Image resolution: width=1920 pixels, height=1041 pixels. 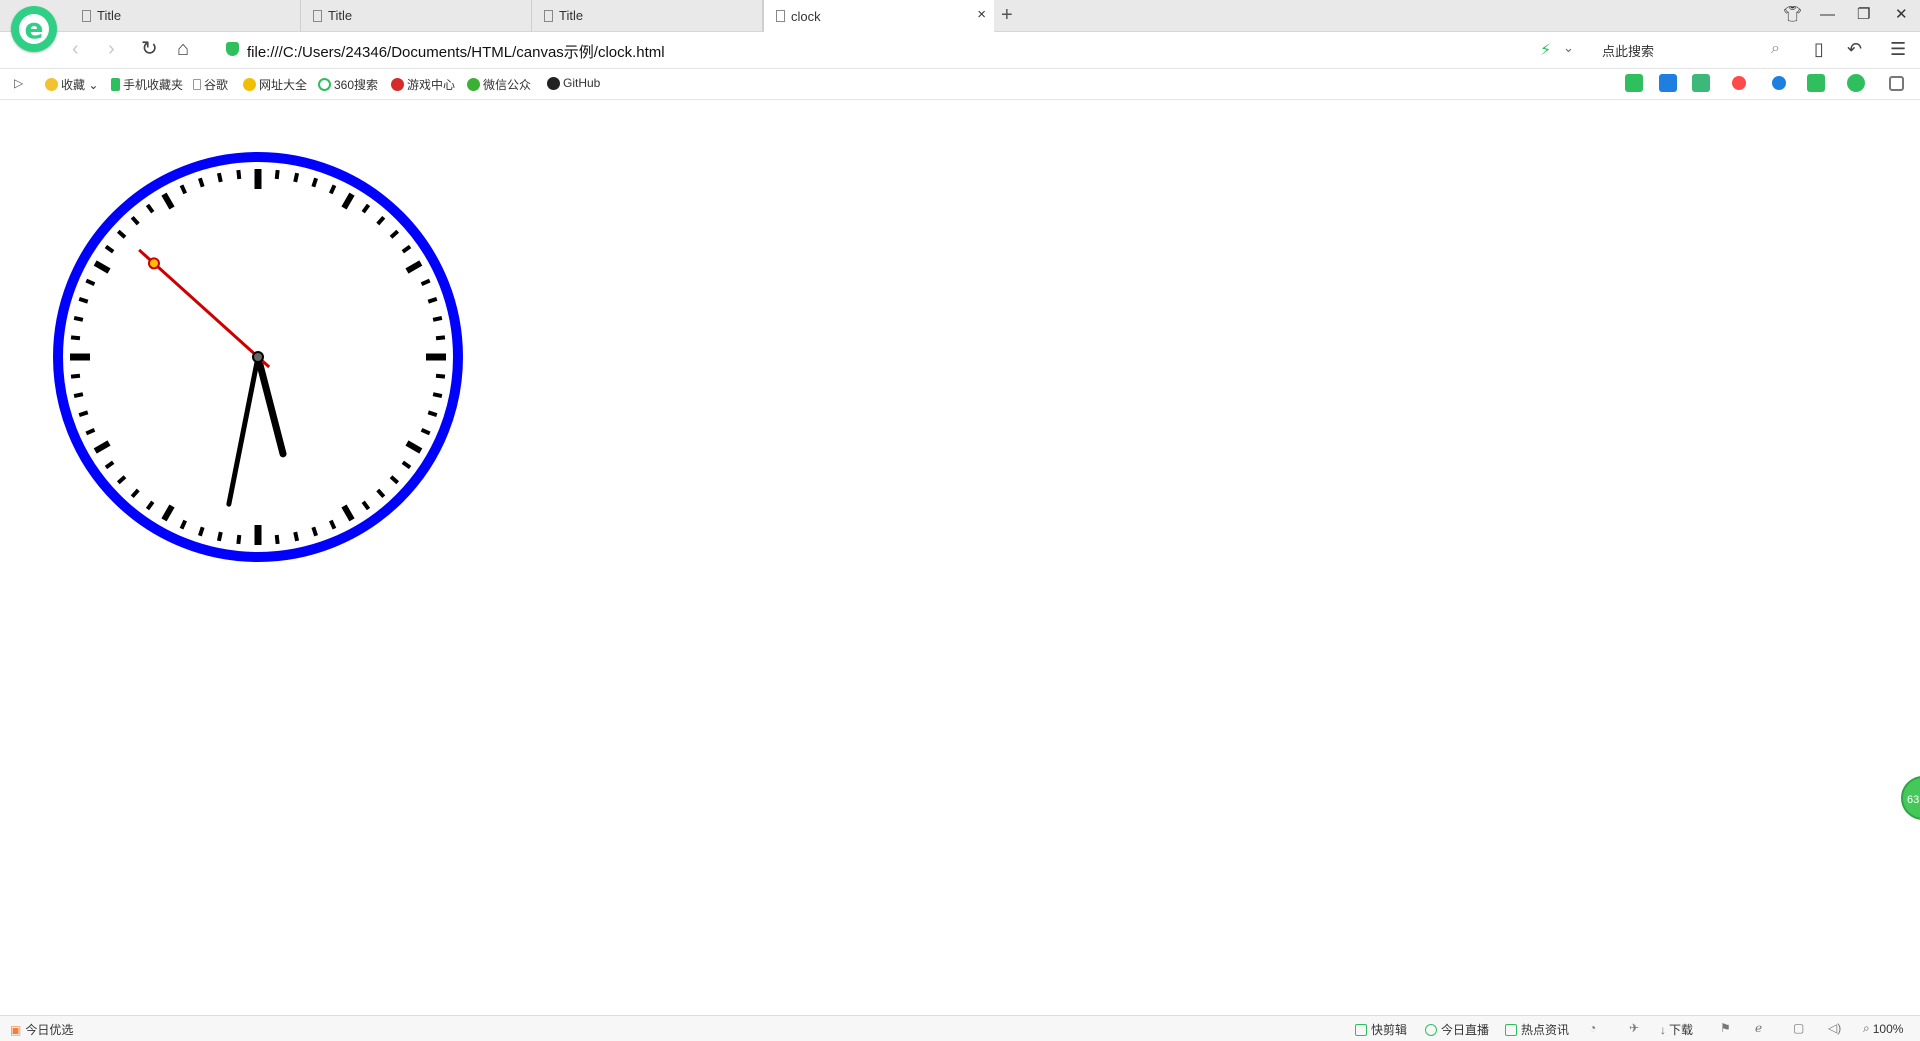 I want to click on grid-extension-icon, so click(x=1896, y=83).